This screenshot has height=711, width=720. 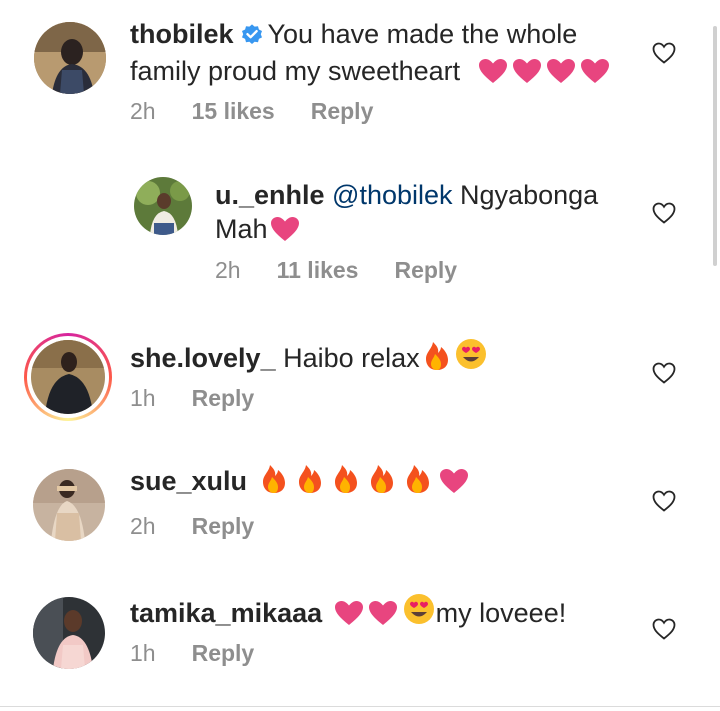 What do you see at coordinates (252, 37) in the screenshot?
I see `verified-badge-icon` at bounding box center [252, 37].